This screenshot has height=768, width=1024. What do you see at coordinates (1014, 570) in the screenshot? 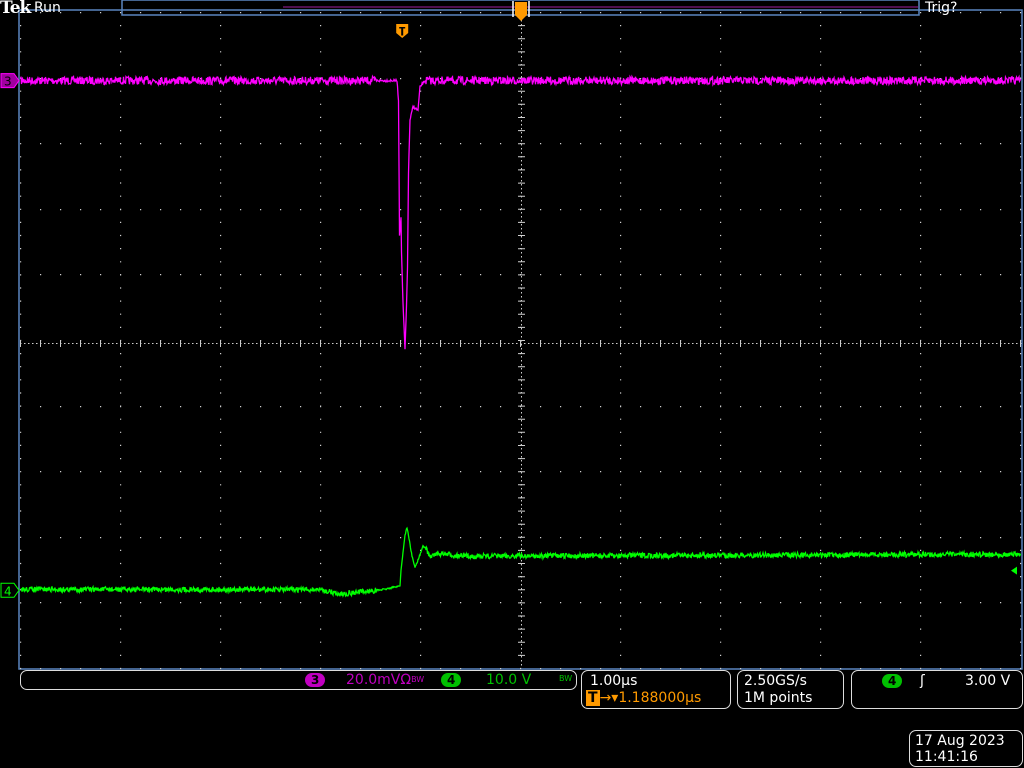
I see `trigger-level-marker` at bounding box center [1014, 570].